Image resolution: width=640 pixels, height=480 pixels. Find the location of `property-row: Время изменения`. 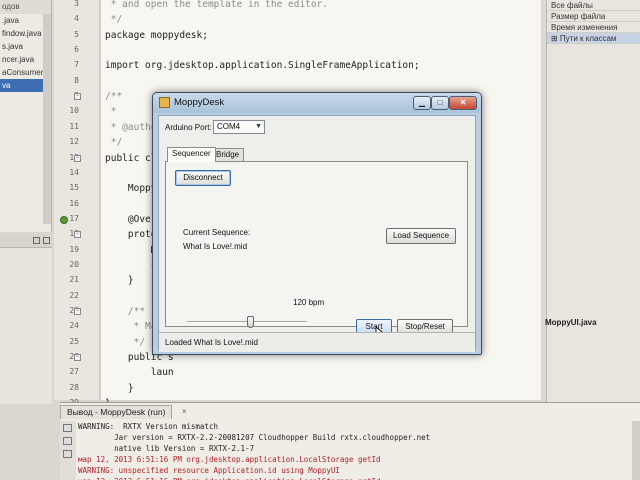

property-row: Время изменения is located at coordinates (593, 27).